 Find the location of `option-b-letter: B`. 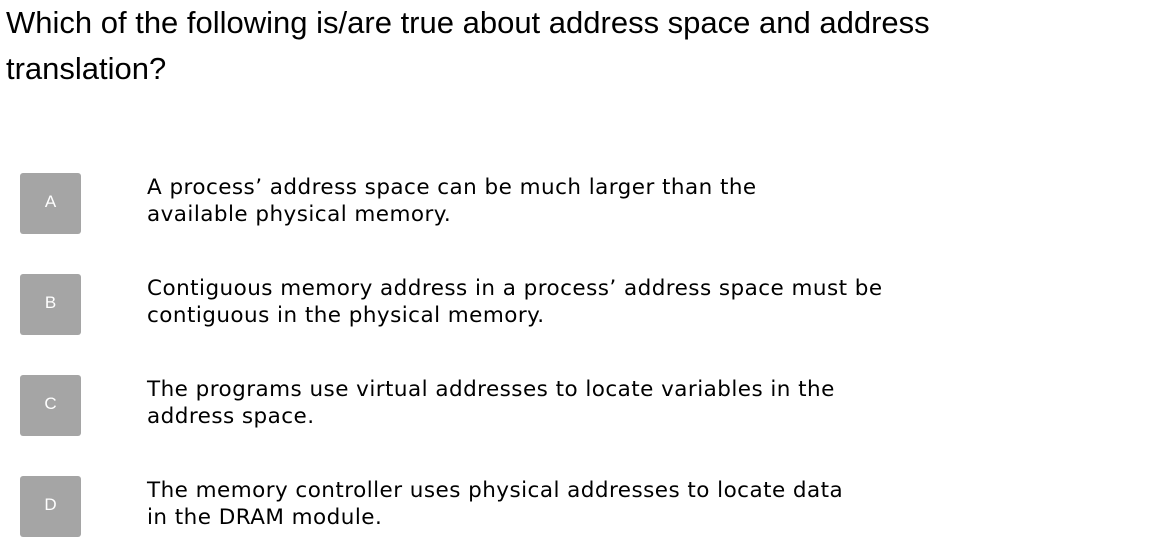

option-b-letter: B is located at coordinates (50, 302).